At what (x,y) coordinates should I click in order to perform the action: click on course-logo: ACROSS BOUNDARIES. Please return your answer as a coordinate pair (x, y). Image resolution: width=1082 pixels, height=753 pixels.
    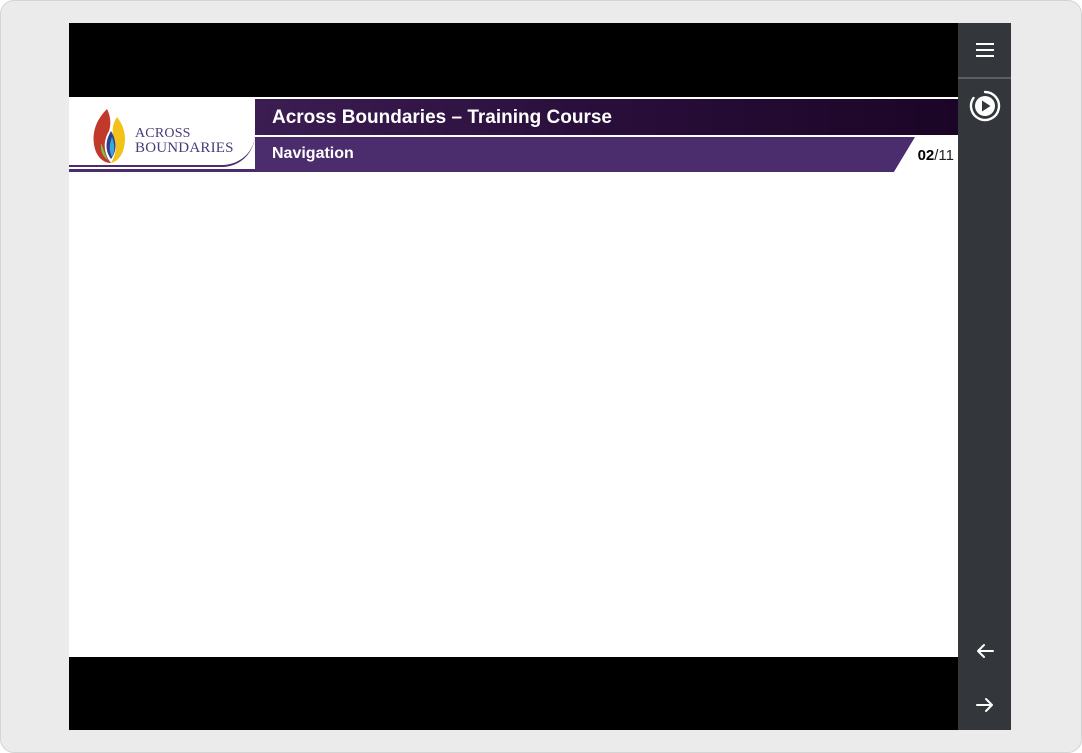
    Looking at the image, I should click on (162, 134).